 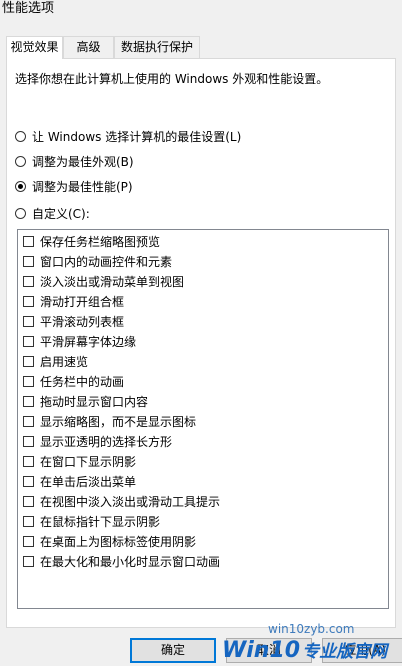 What do you see at coordinates (82, 322) in the screenshot?
I see `list-item-label: 平滑滚动列表框` at bounding box center [82, 322].